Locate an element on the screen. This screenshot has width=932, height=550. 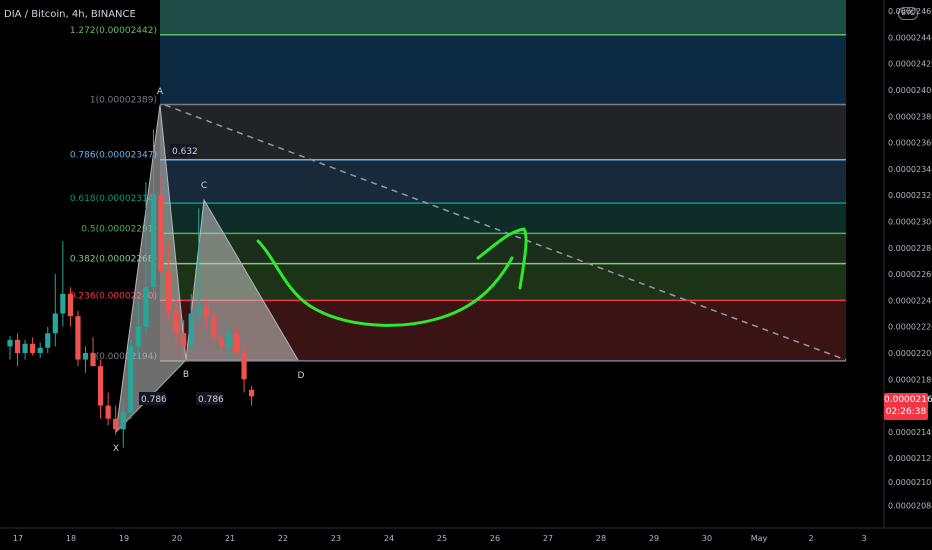
x-tick-label: 17 is located at coordinates (18, 538).